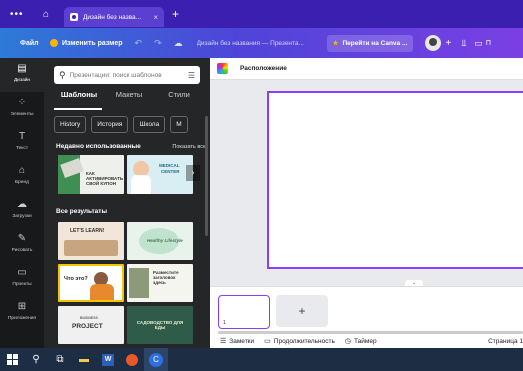 The image size is (523, 371). I want to click on upload-icon: ☁, so click(22, 204).